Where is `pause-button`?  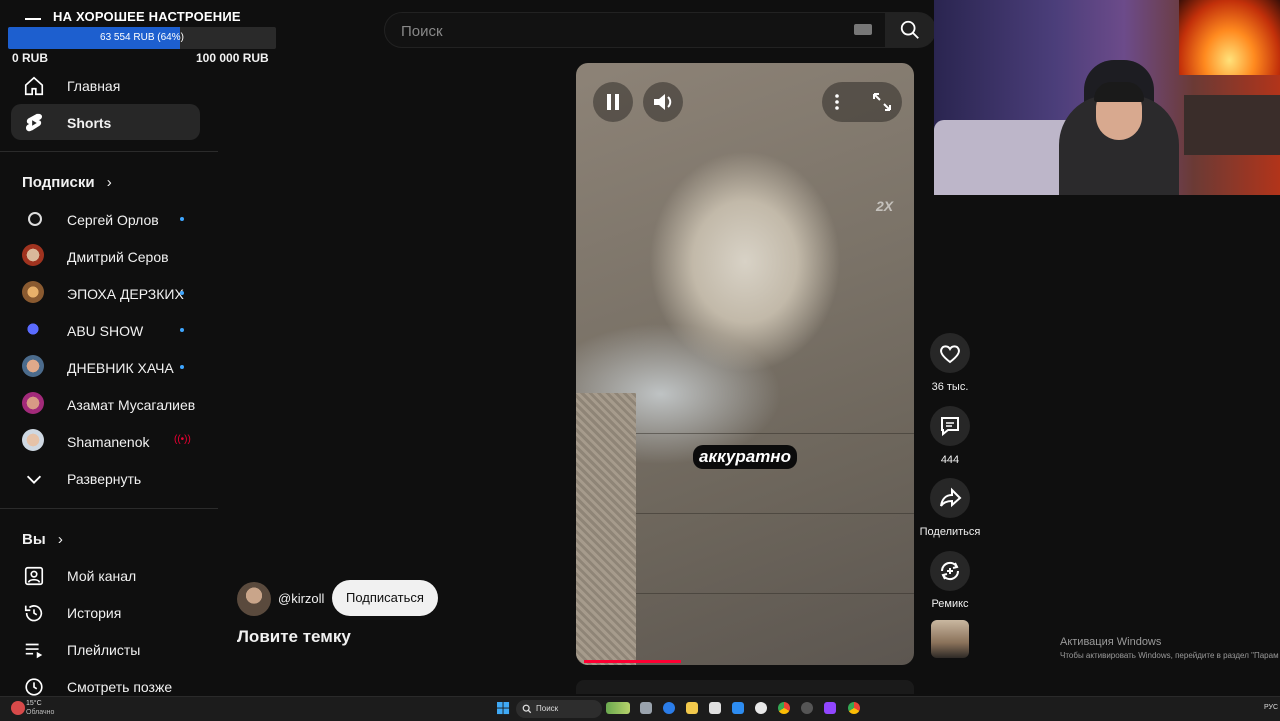
pause-button is located at coordinates (613, 102).